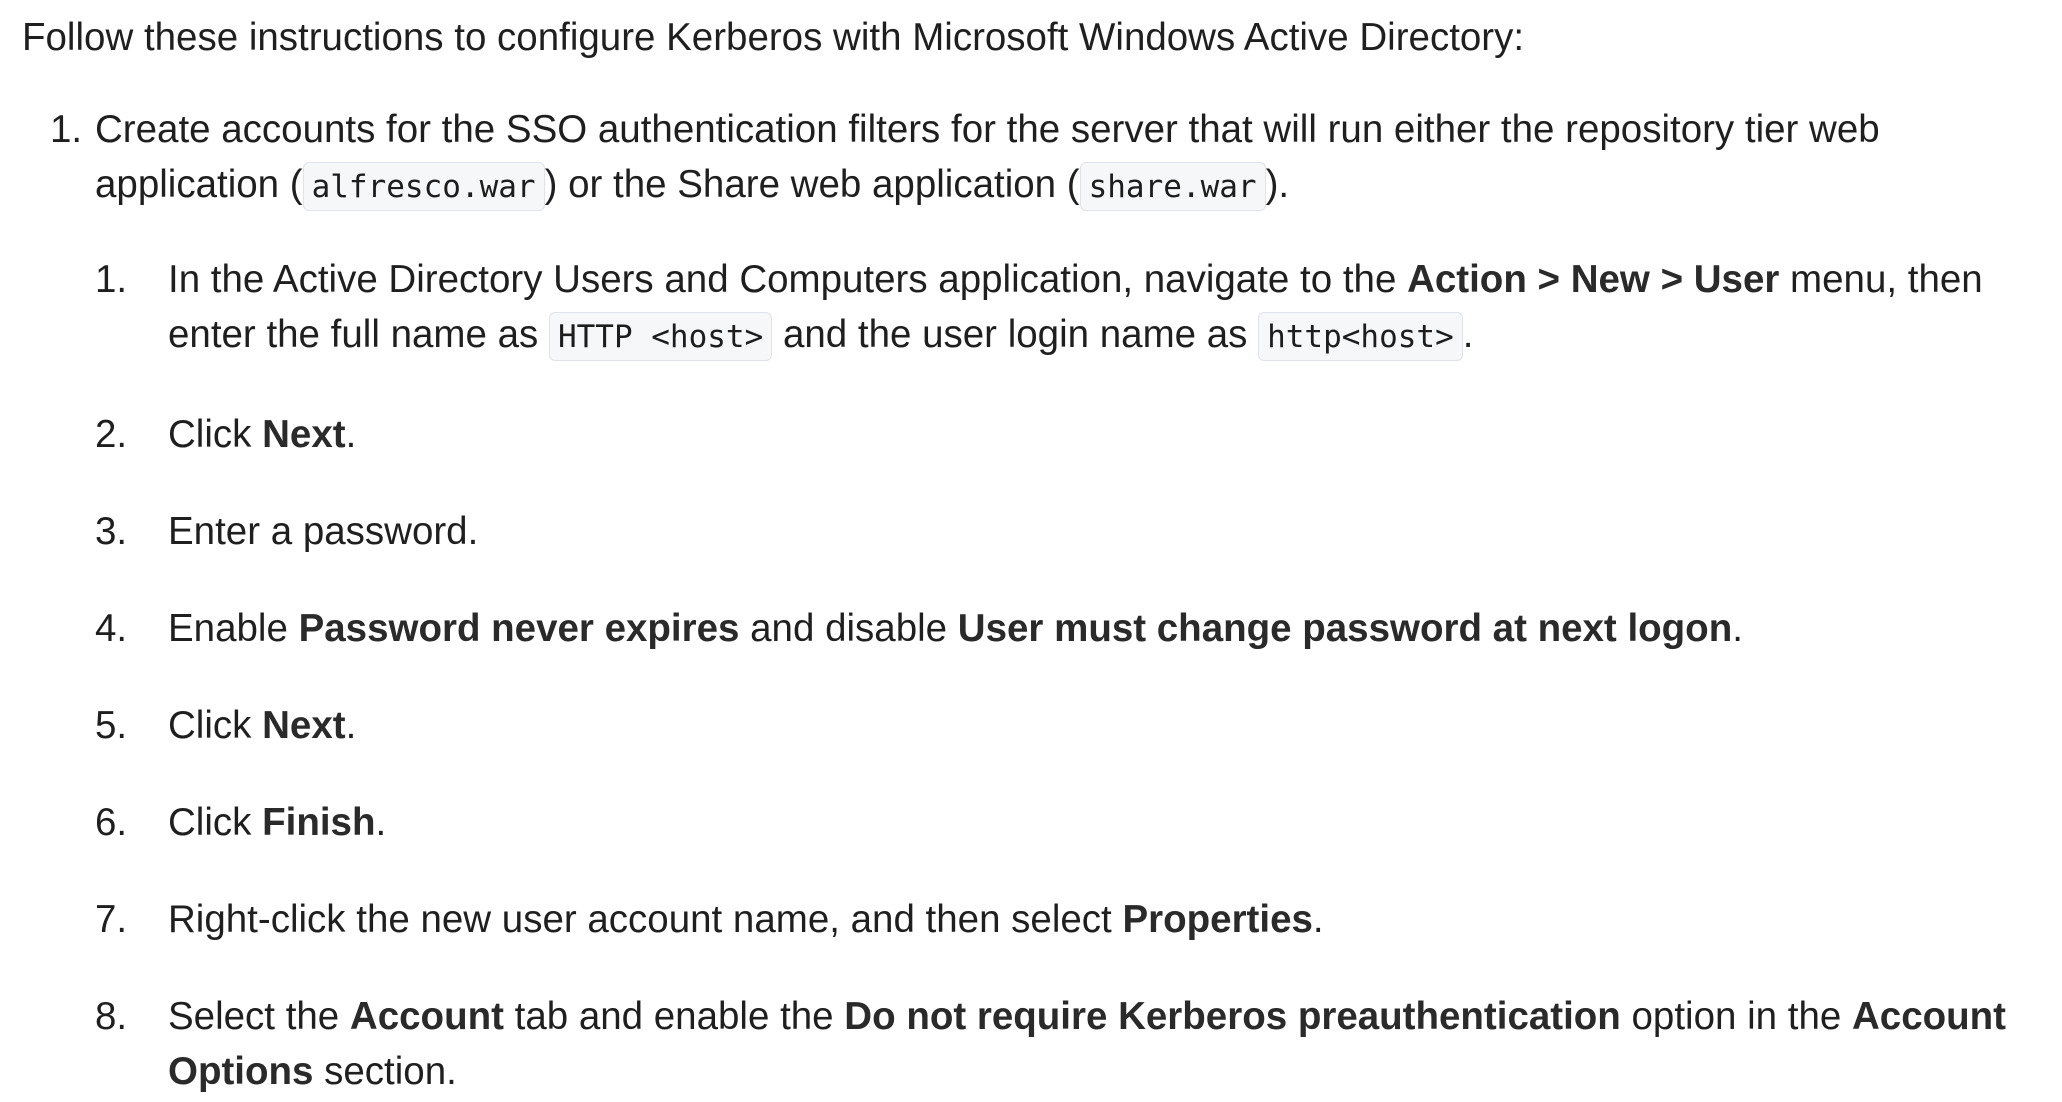 The height and width of the screenshot is (1102, 2062). What do you see at coordinates (1593, 279) in the screenshot?
I see `menu-path-bold: Action > New > User` at bounding box center [1593, 279].